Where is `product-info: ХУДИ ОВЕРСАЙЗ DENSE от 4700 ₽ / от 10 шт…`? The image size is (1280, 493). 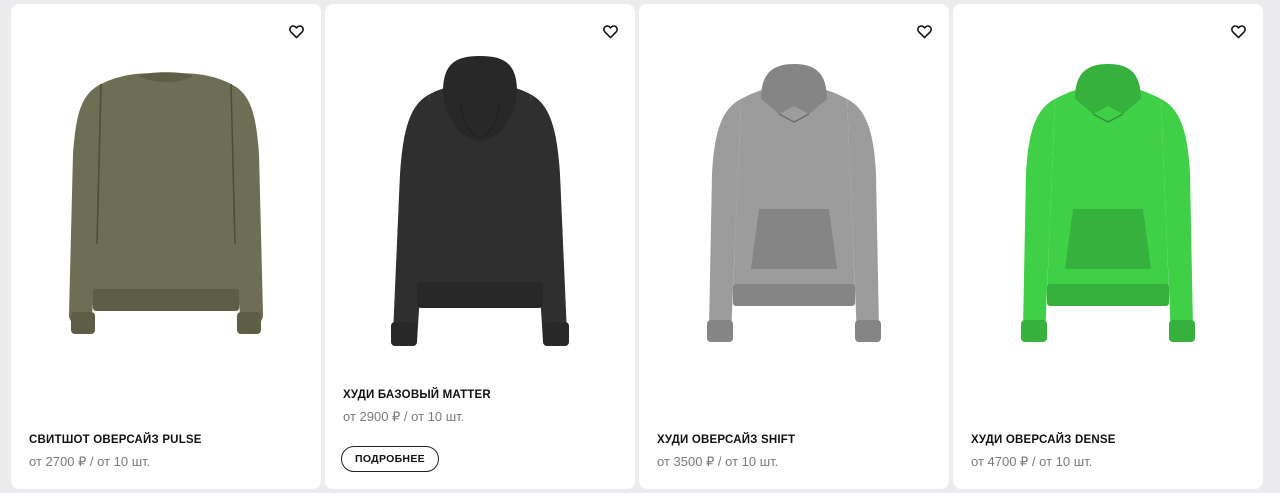
product-info: ХУДИ ОВЕРСАЙЗ DENSE от 4700 ₽ / от 10 шт… is located at coordinates (1108, 451).